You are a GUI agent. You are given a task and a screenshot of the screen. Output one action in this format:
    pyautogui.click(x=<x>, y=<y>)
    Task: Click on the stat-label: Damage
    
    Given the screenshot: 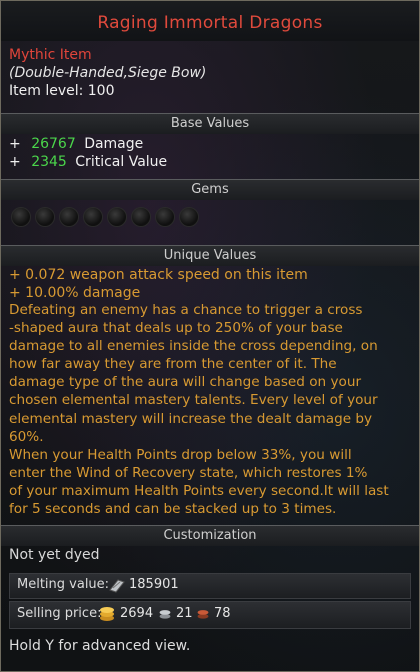 What is the action you would take?
    pyautogui.click(x=114, y=144)
    